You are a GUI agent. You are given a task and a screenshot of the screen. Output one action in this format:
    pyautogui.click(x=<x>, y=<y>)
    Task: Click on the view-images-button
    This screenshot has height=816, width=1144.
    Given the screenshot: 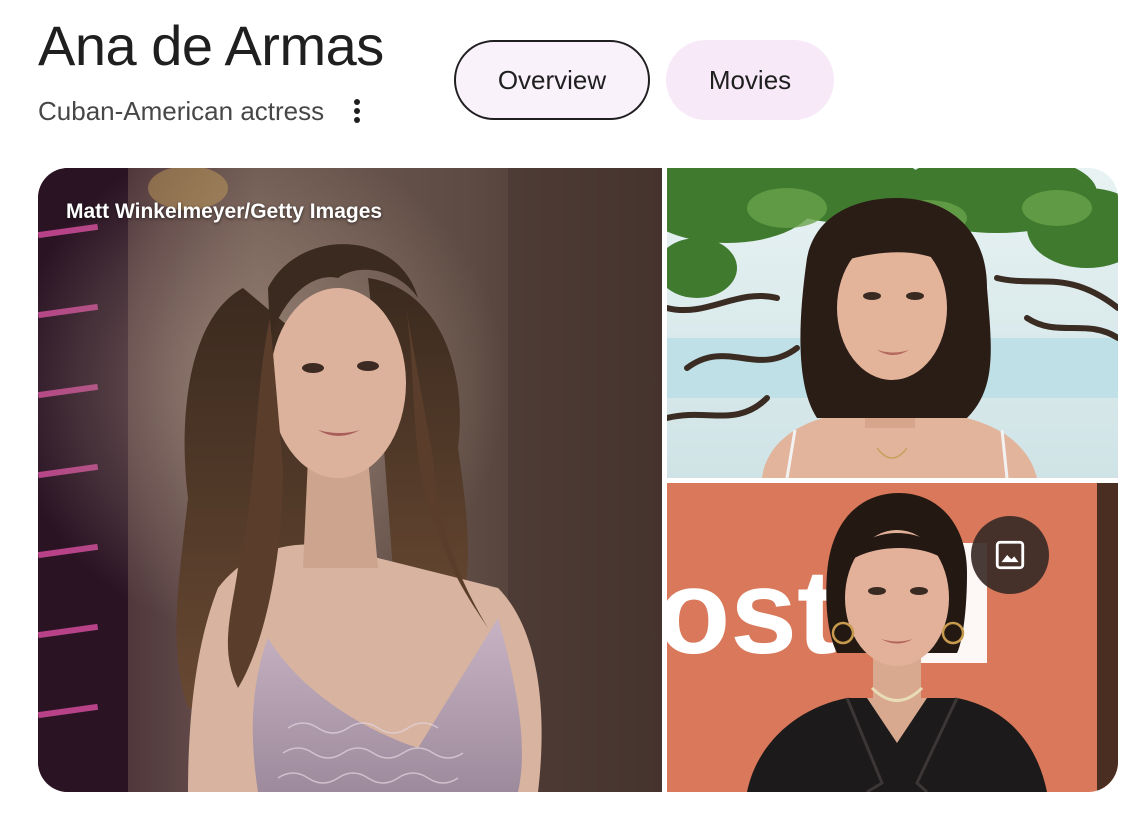 What is the action you would take?
    pyautogui.click(x=1010, y=555)
    